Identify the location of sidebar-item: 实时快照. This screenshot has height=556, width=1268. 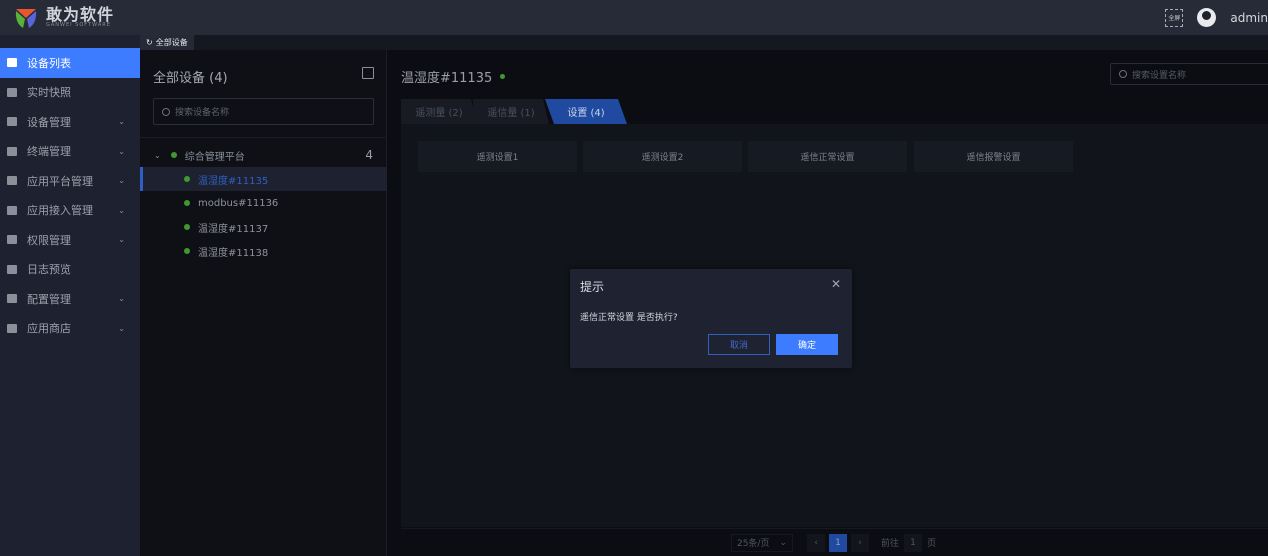
(70, 93).